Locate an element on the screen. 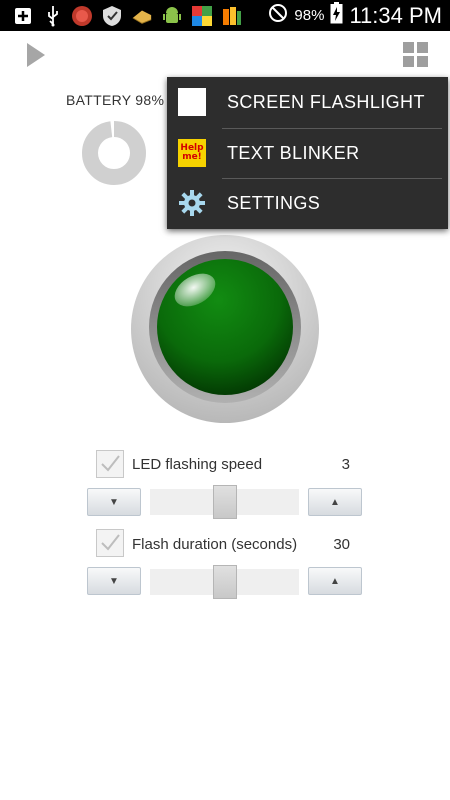 Image resolution: width=450 pixels, height=800 pixels. apps-grid-button is located at coordinates (416, 55).